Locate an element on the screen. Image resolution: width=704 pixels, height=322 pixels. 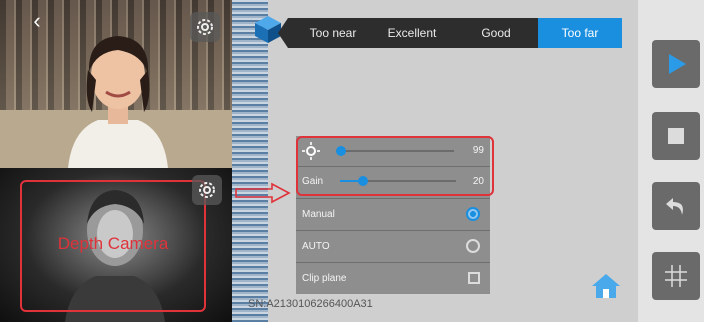
grid-icon is located at coordinates (676, 276).